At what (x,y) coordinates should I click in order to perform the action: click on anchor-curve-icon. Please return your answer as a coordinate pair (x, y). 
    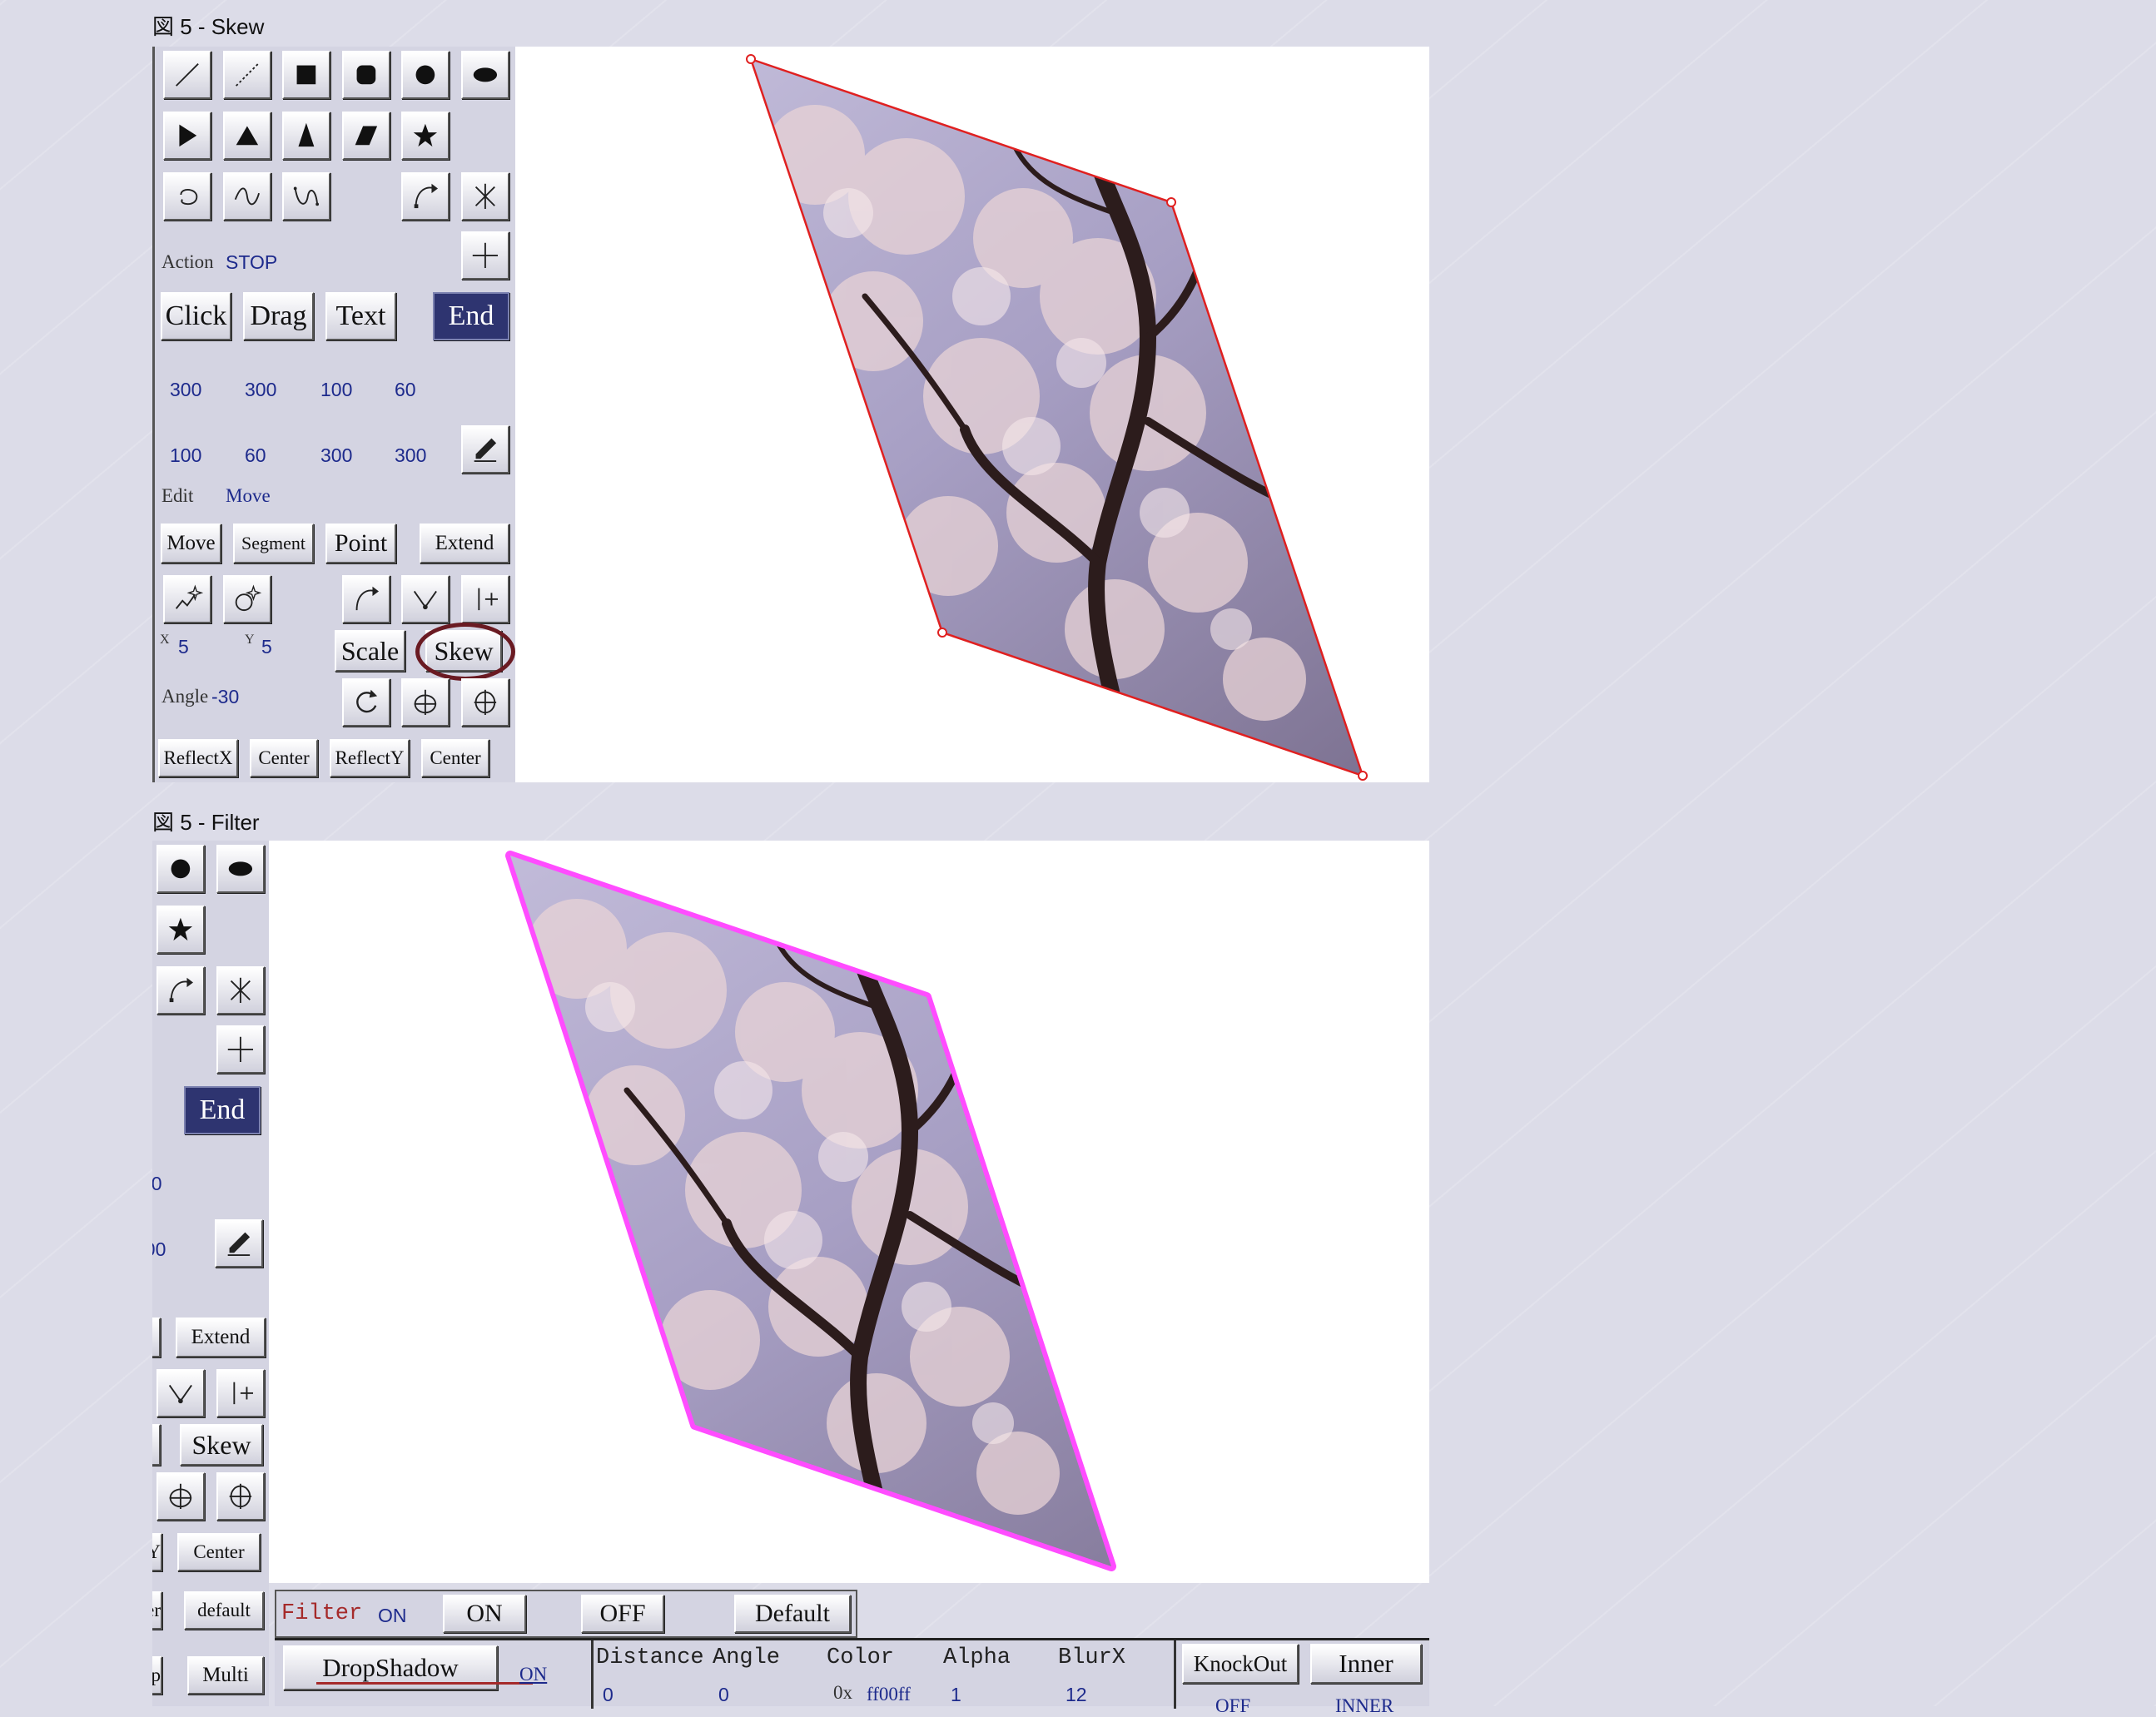
    Looking at the image, I should click on (426, 196).